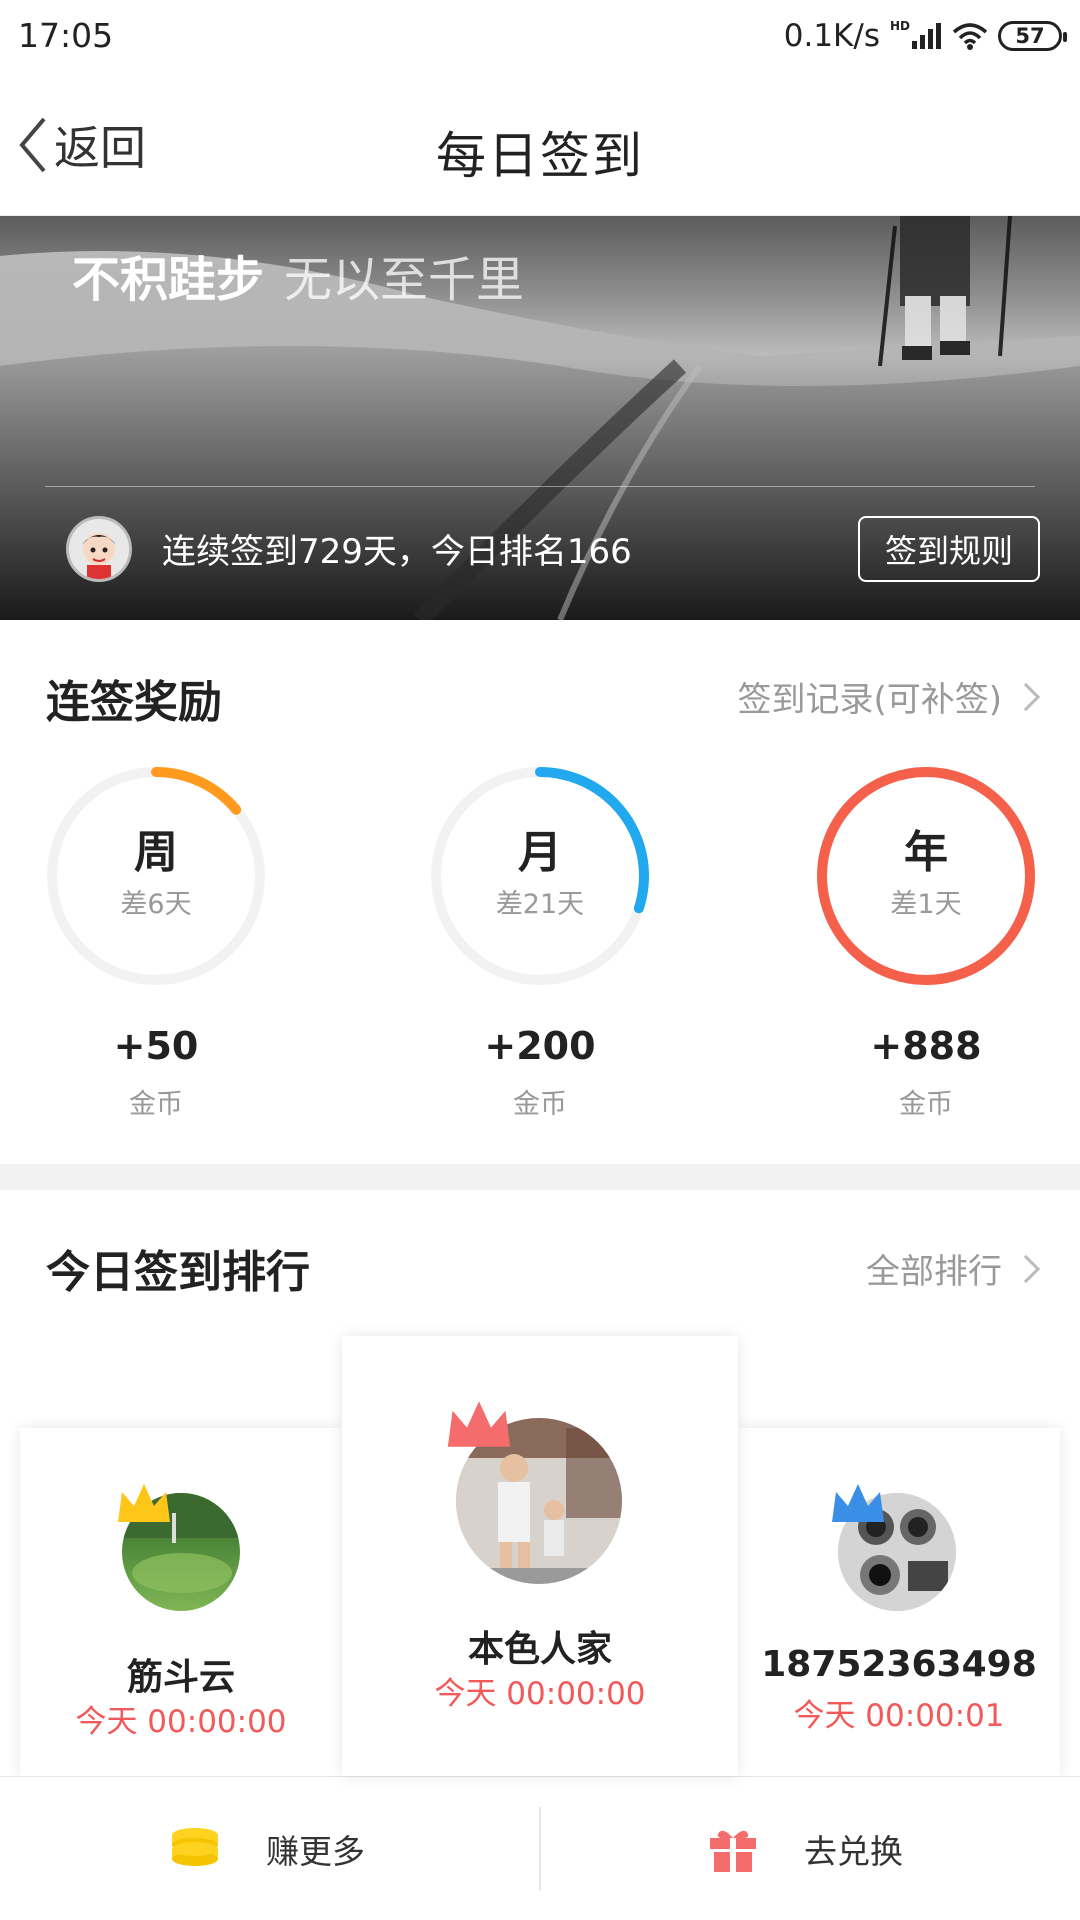 The height and width of the screenshot is (1920, 1080). Describe the element at coordinates (540, 1104) in the screenshot. I see `reward-unit-month: 金币` at that location.